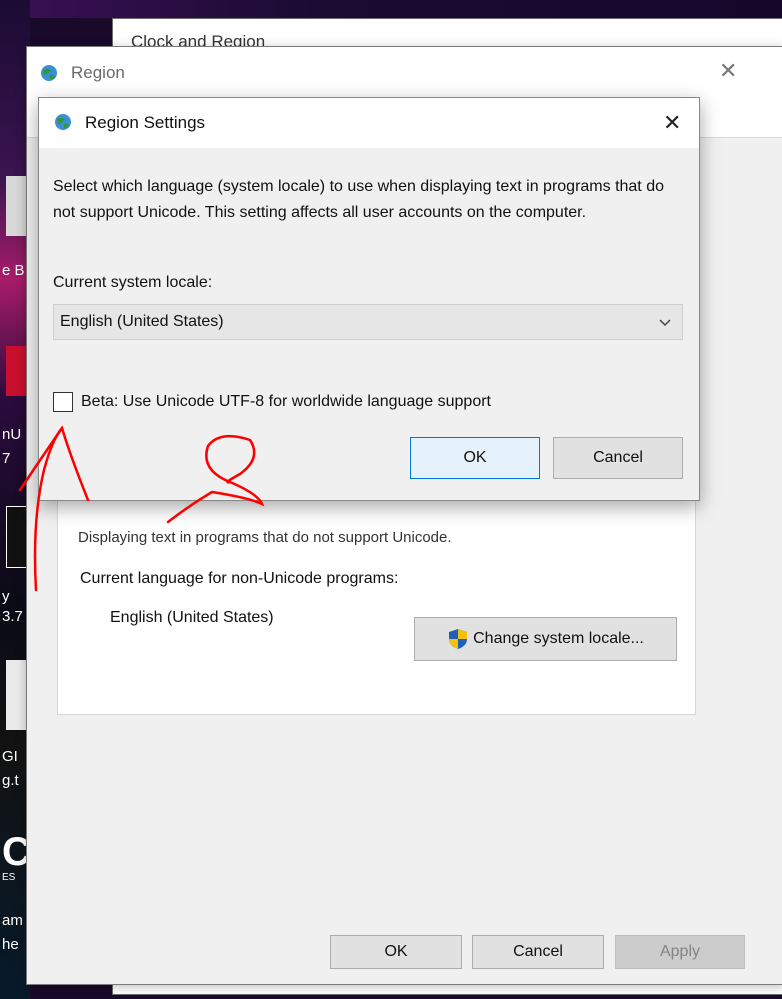 Image resolution: width=782 pixels, height=999 pixels. What do you see at coordinates (12, 434) in the screenshot?
I see `desktop-text: nU` at bounding box center [12, 434].